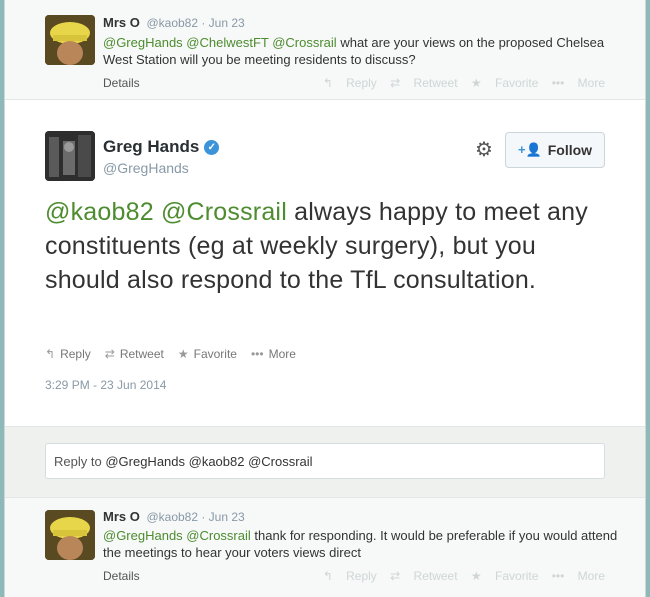 This screenshot has width=650, height=597. I want to click on gear-icon: ⚙, so click(484, 150).